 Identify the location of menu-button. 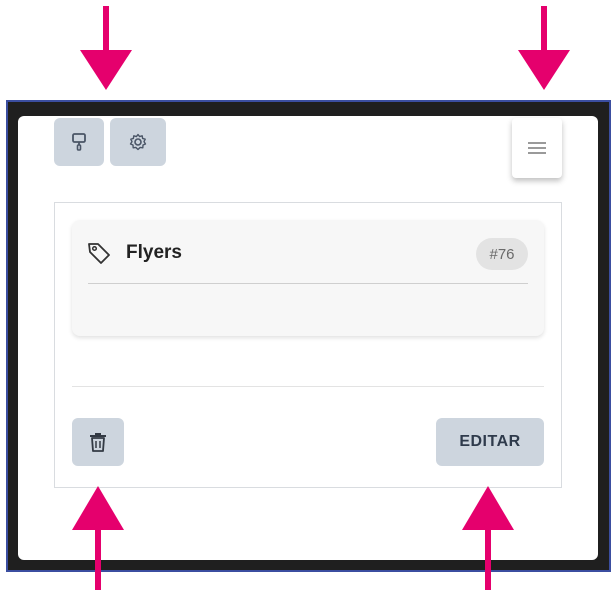
(537, 148).